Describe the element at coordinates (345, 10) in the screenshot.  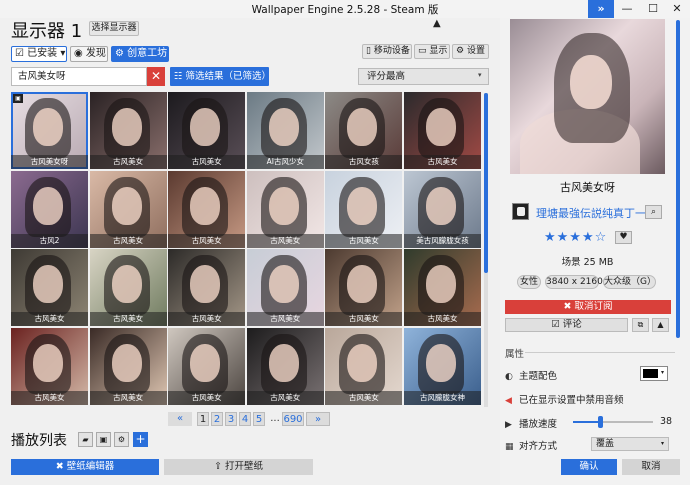
I see `window-title: Wallpaper Engine 2.5.28 - Steam 版` at that location.